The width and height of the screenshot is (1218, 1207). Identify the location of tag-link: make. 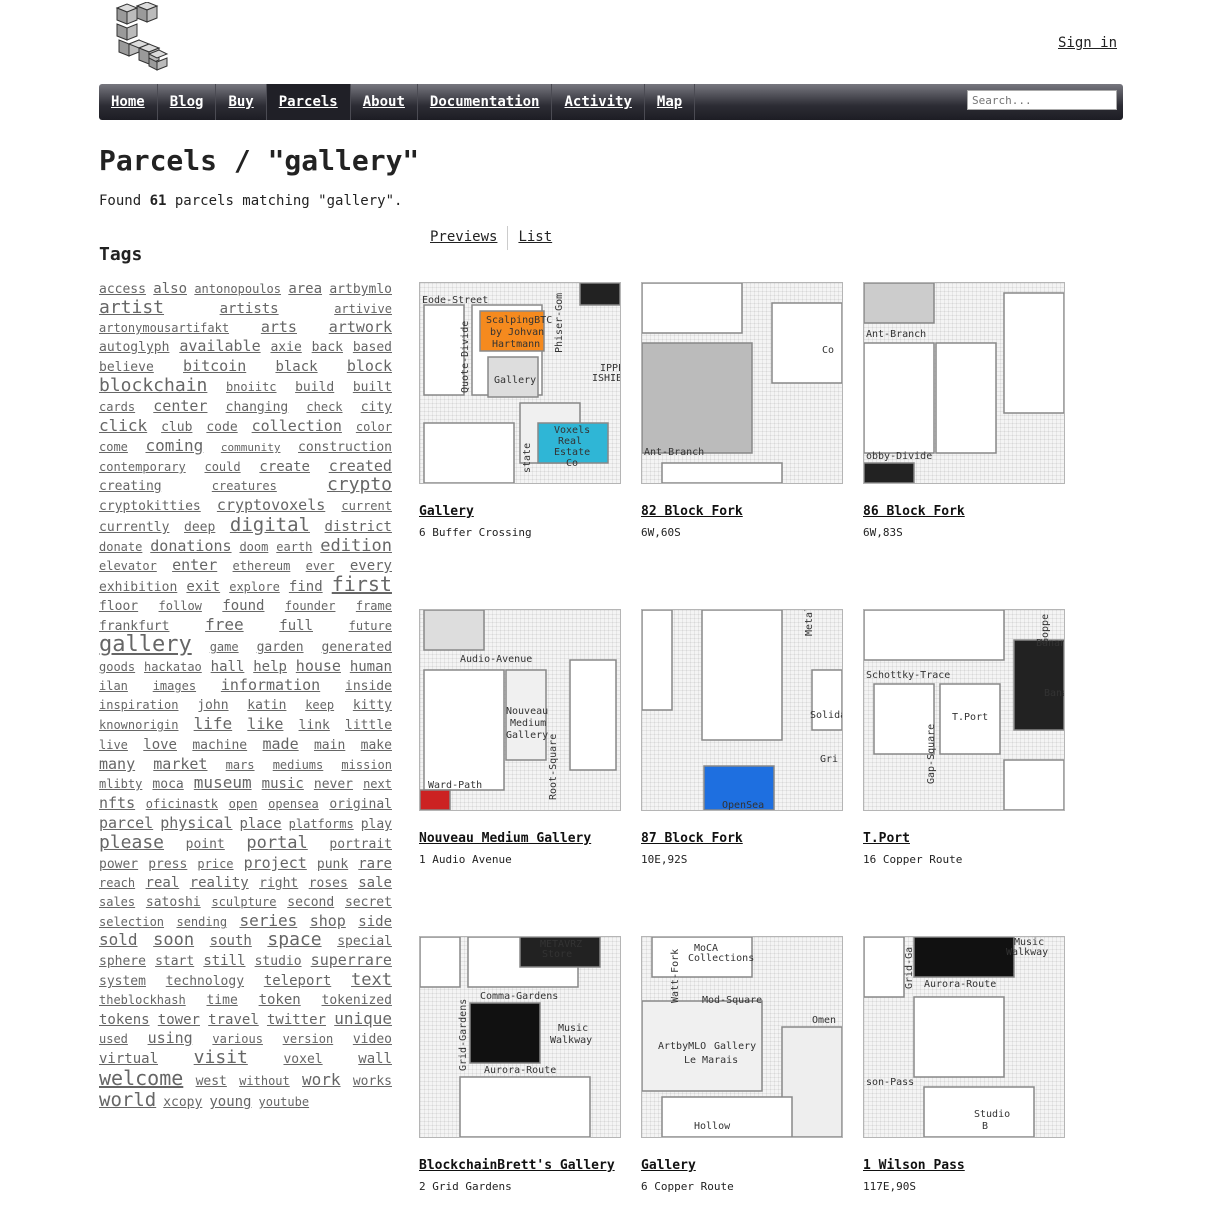
(376, 746).